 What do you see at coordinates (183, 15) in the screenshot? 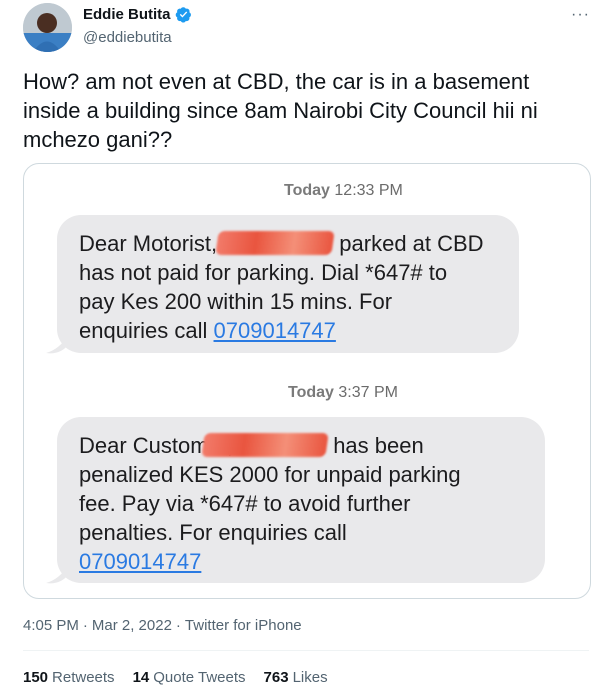
I see `verified-badge-icon` at bounding box center [183, 15].